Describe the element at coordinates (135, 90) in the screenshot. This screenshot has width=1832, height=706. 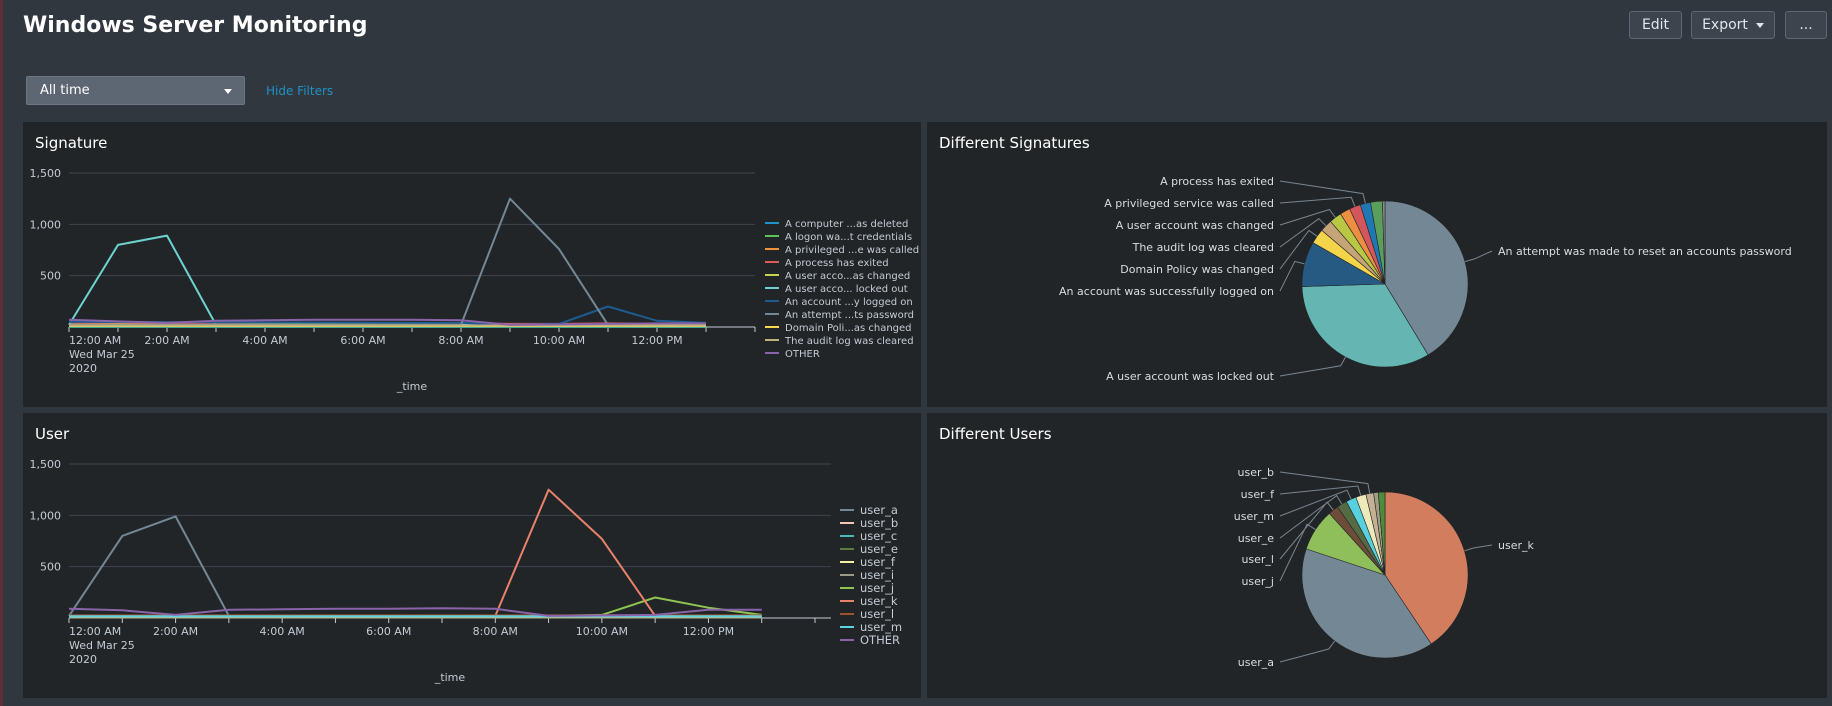
I see `time-range-picker: All time` at that location.